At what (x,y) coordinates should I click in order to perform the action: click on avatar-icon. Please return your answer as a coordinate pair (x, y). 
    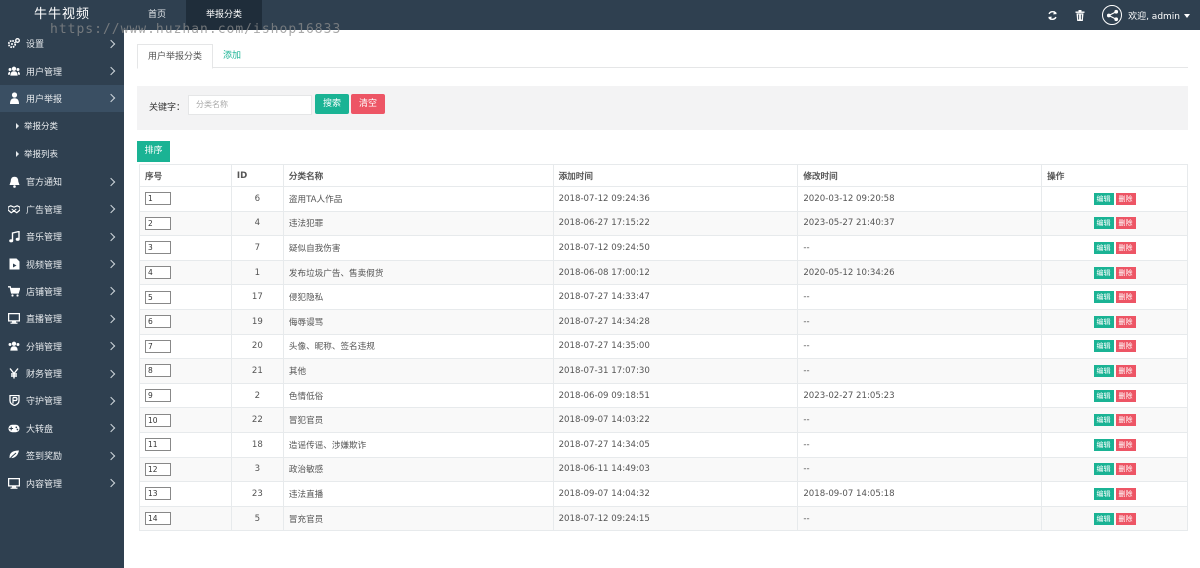
    Looking at the image, I should click on (1112, 15).